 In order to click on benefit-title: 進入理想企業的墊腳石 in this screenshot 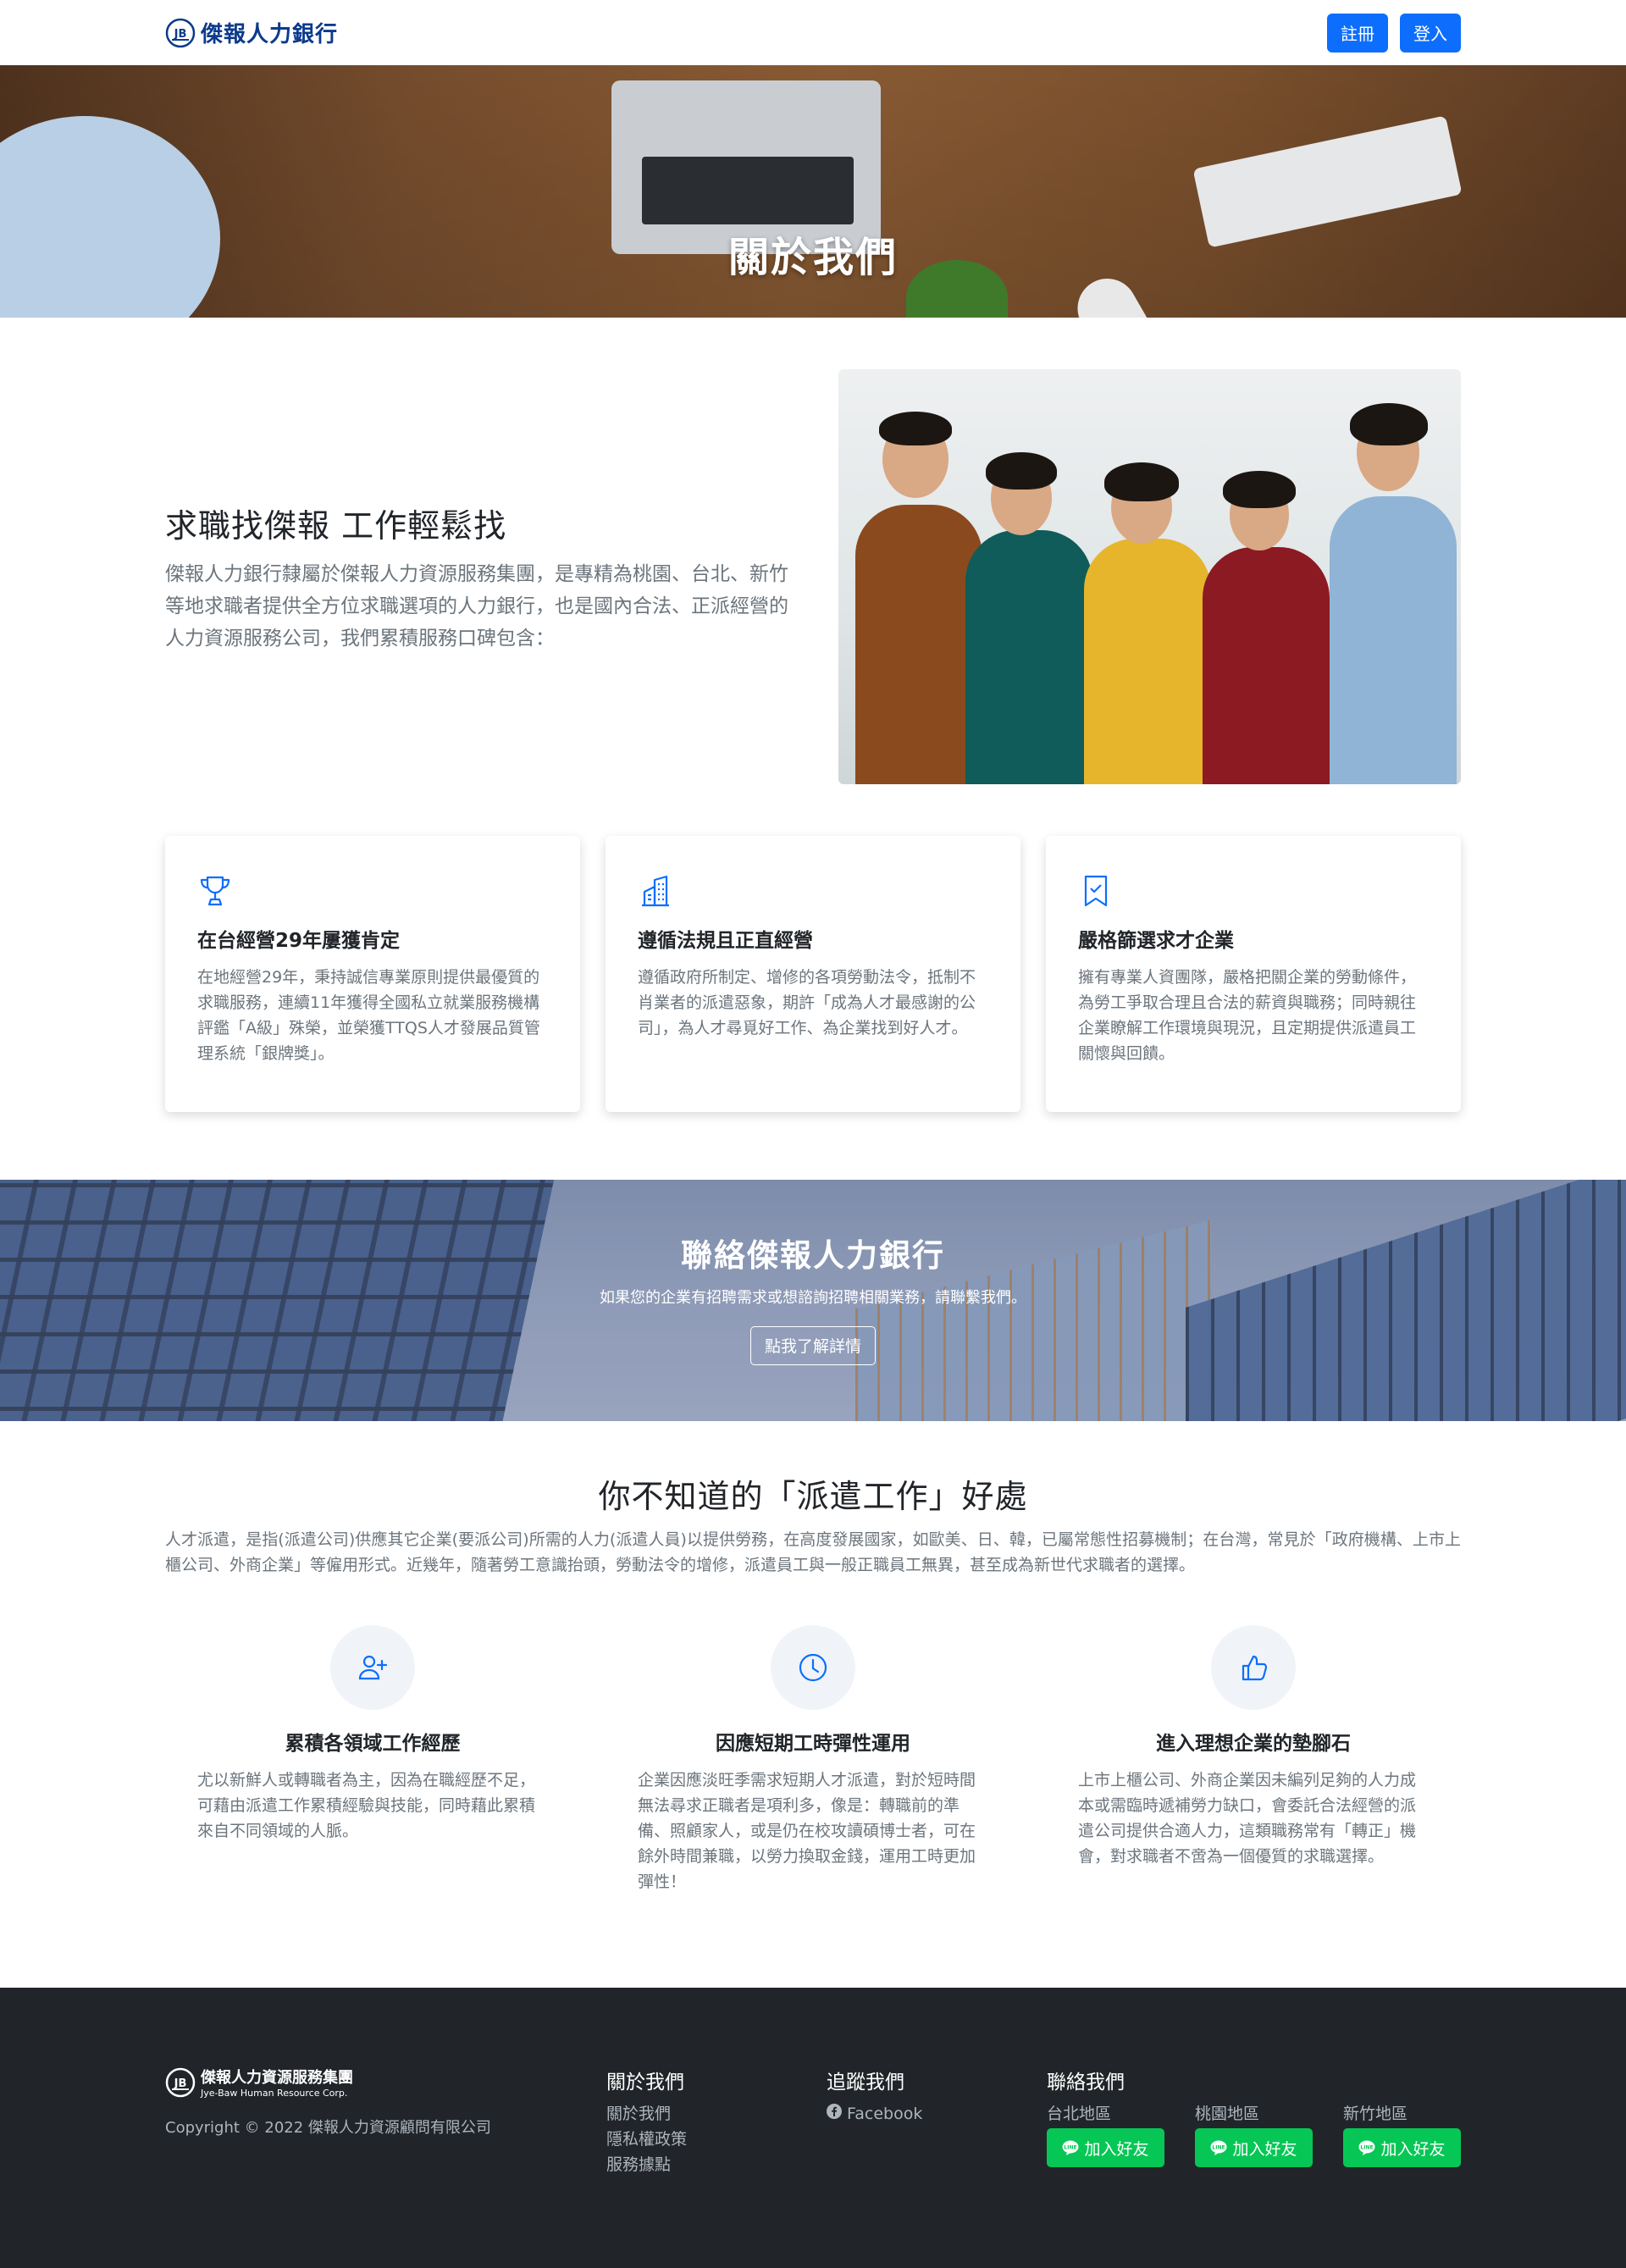, I will do `click(1253, 1744)`.